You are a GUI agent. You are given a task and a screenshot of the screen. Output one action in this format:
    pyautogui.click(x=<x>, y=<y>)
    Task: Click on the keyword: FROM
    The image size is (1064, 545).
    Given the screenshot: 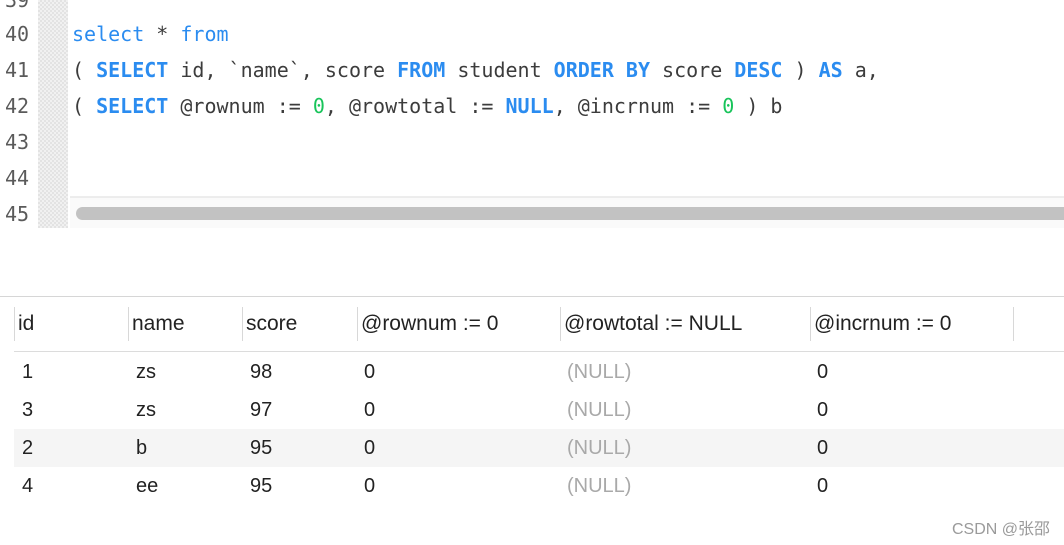 What is the action you would take?
    pyautogui.click(x=421, y=70)
    